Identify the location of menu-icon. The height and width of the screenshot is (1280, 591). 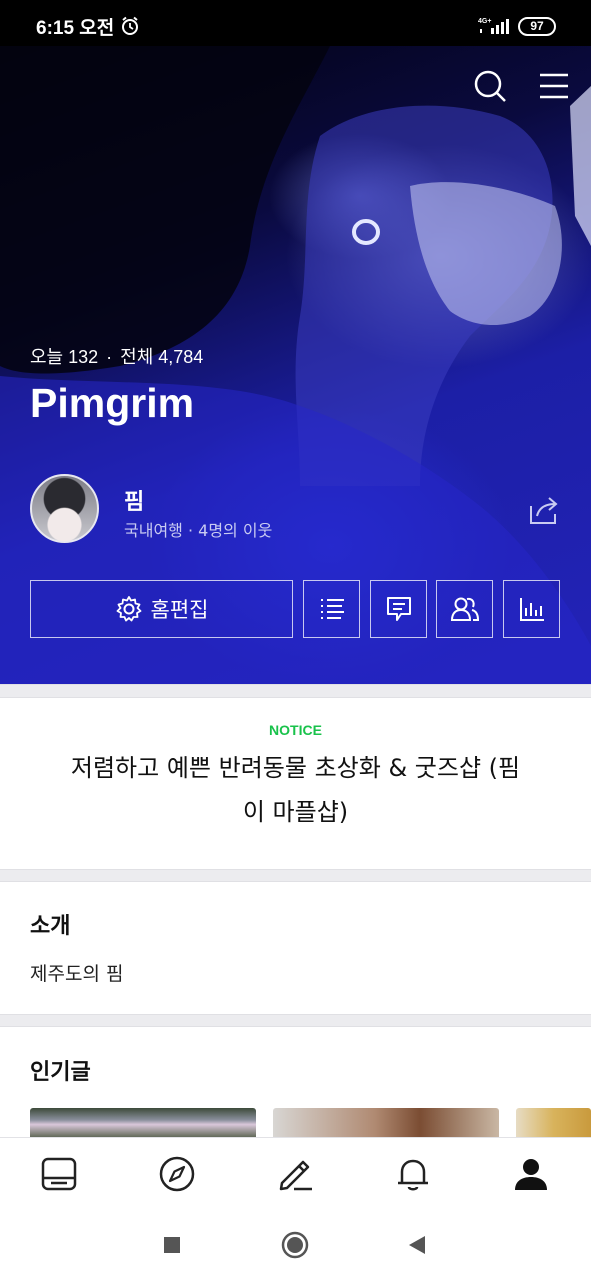
(554, 86).